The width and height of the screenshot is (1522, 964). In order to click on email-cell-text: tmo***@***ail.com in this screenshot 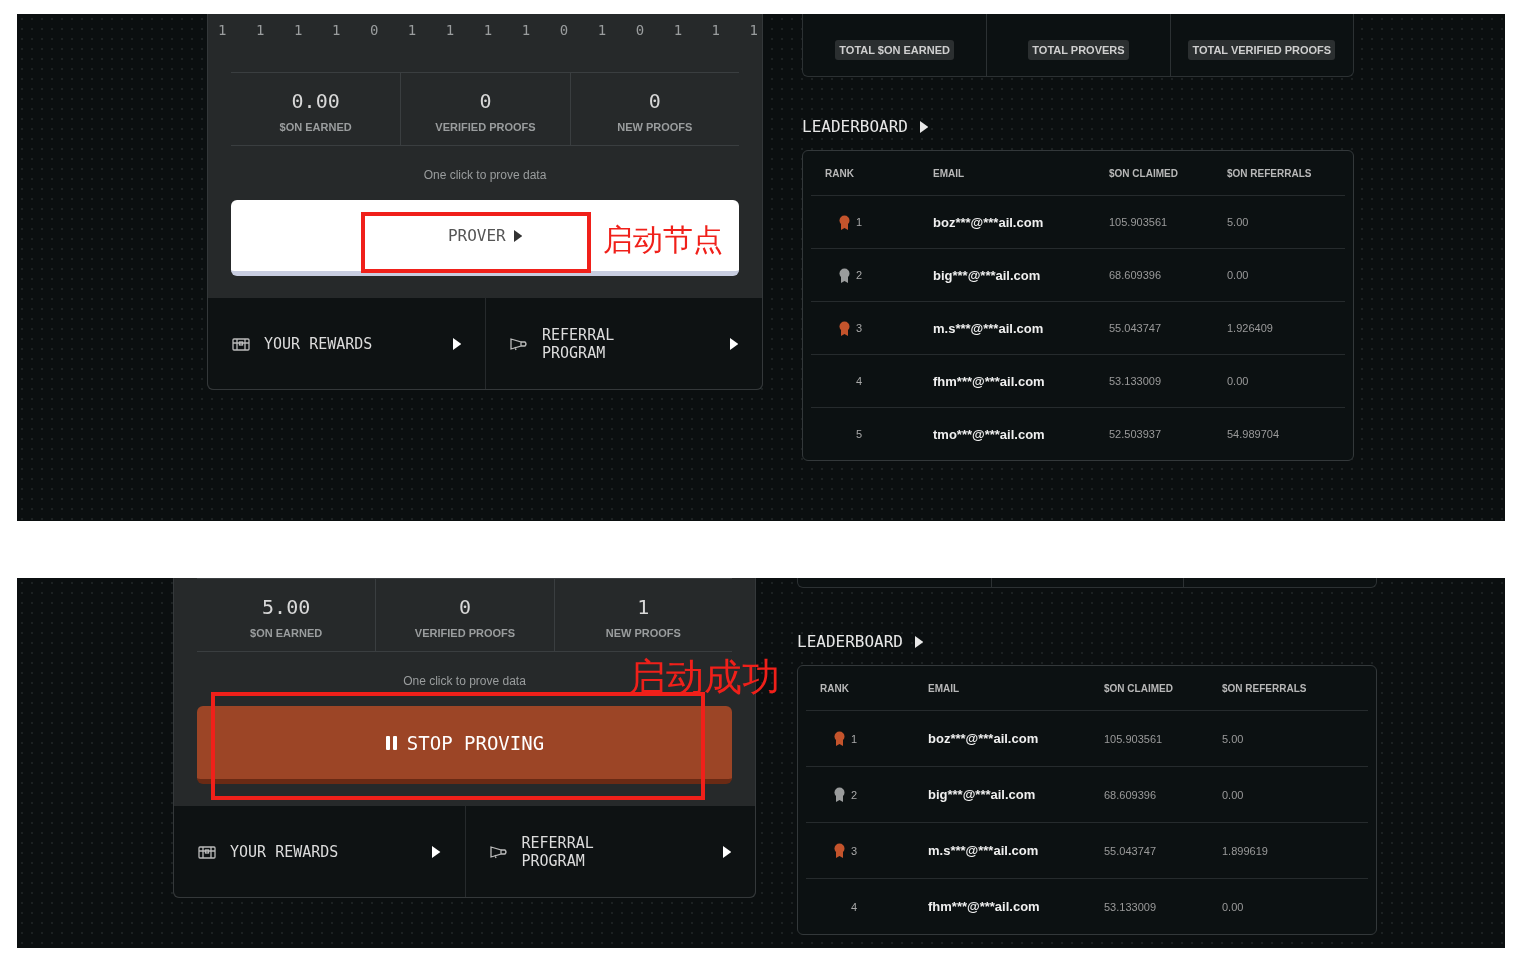, I will do `click(989, 434)`.